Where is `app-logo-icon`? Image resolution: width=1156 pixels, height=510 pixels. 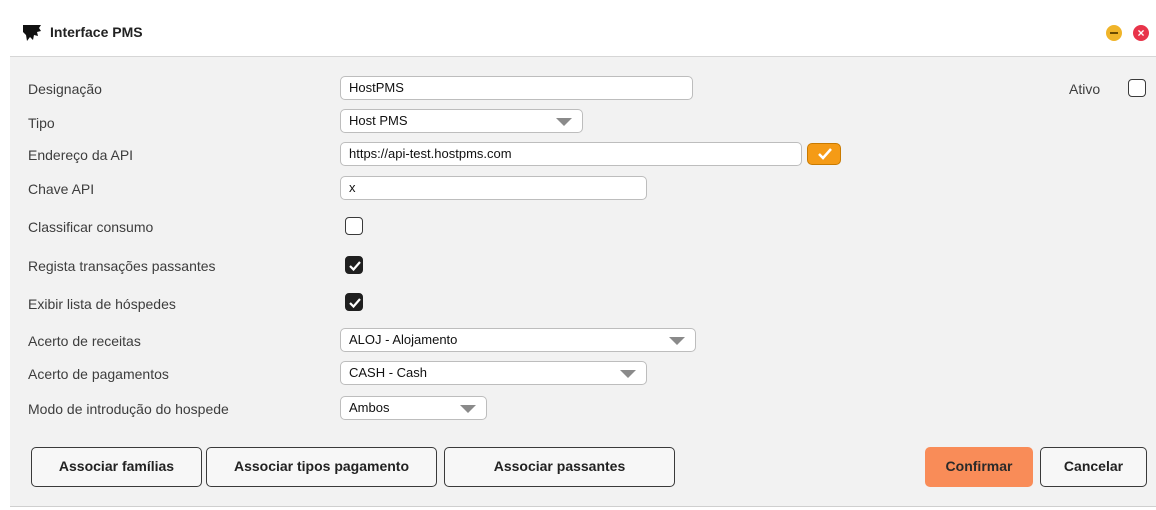 app-logo-icon is located at coordinates (32, 33).